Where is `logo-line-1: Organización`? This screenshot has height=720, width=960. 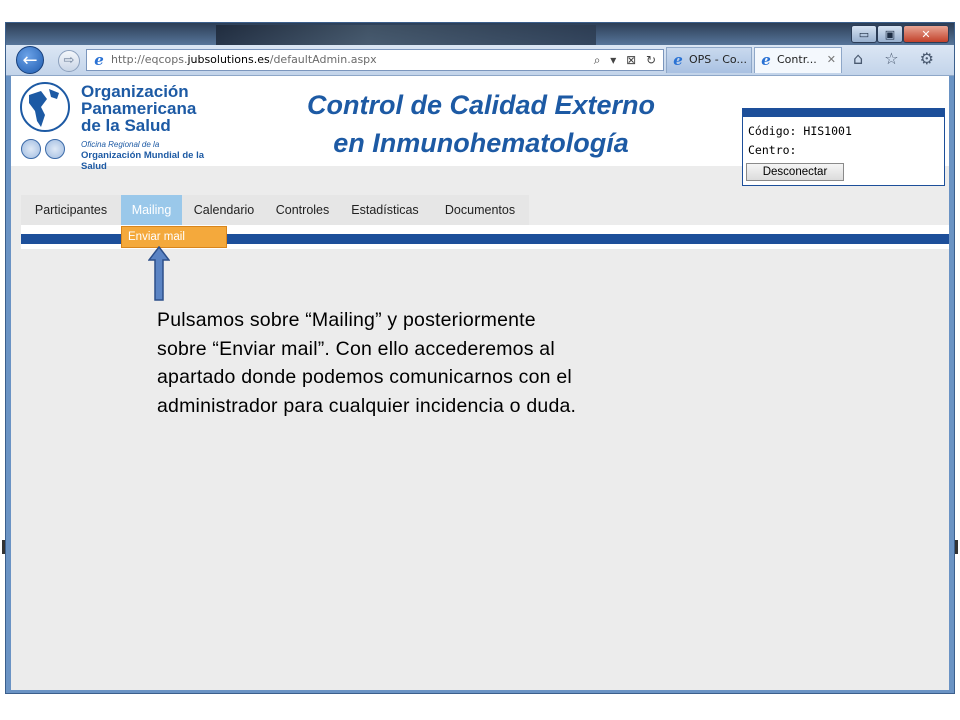
logo-line-1: Organización is located at coordinates (135, 91).